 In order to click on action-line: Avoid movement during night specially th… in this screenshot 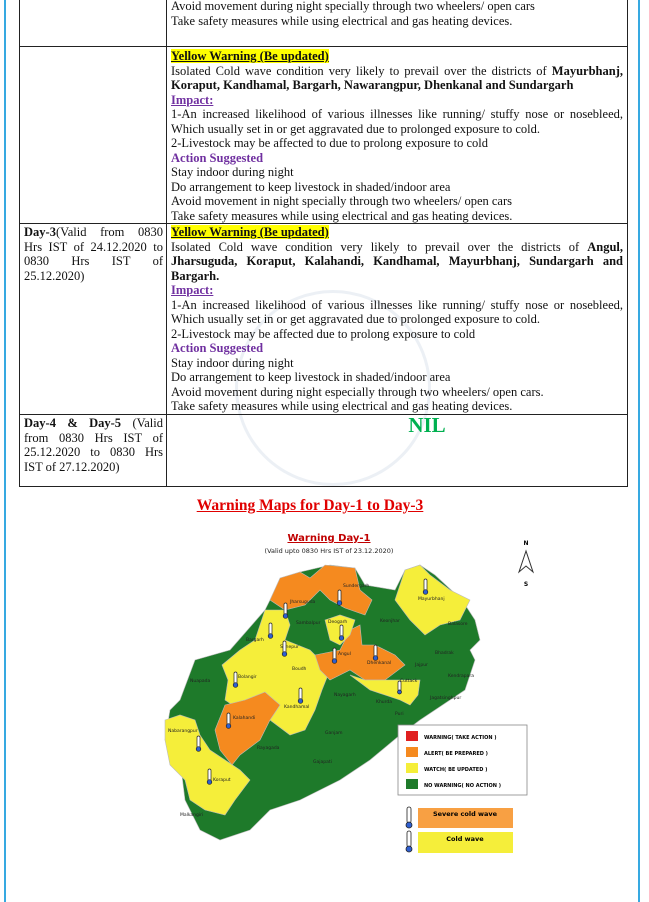, I will do `click(353, 6)`.